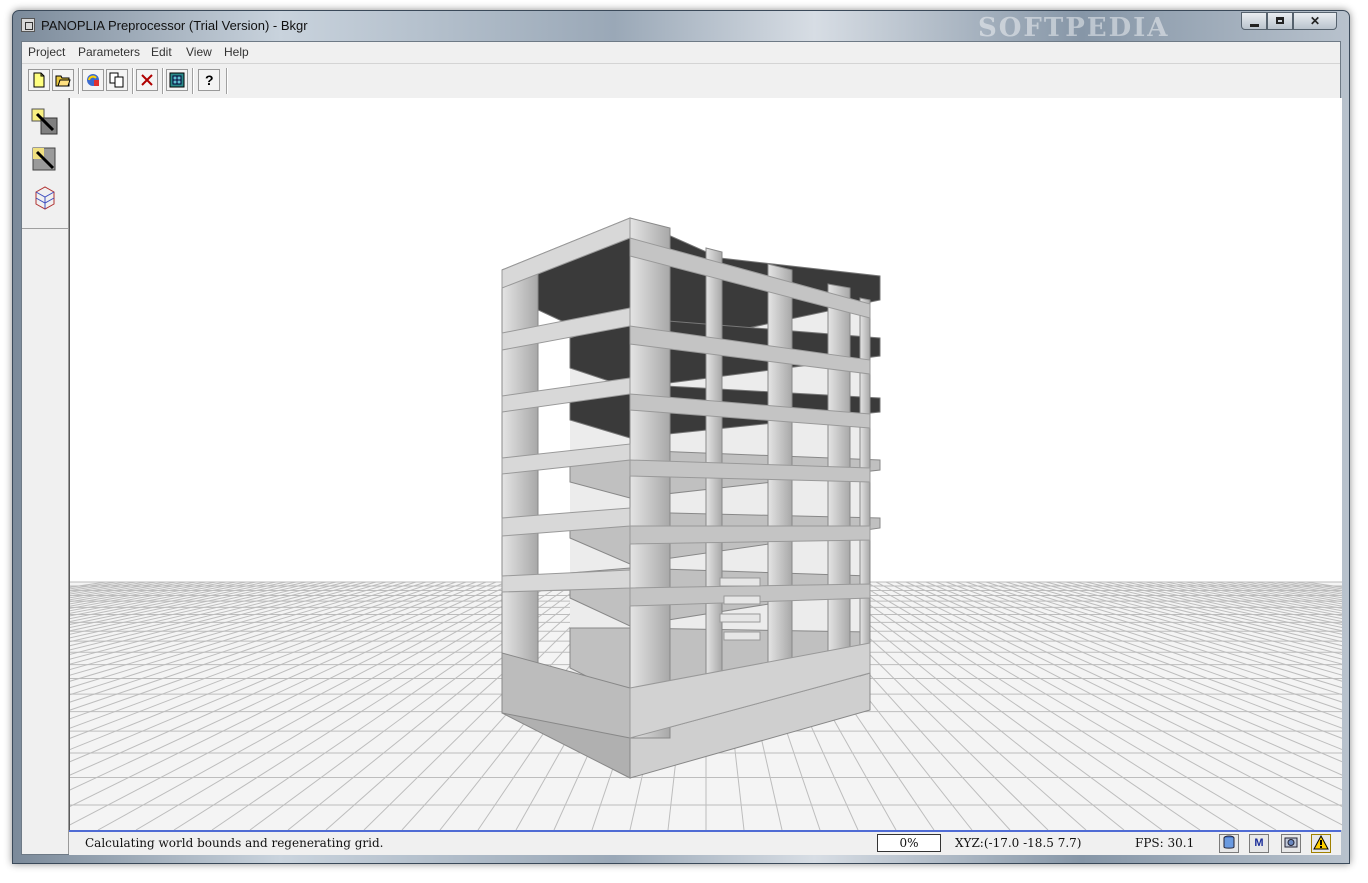 The width and height of the screenshot is (1368, 883). I want to click on delete-icon, so click(147, 80).